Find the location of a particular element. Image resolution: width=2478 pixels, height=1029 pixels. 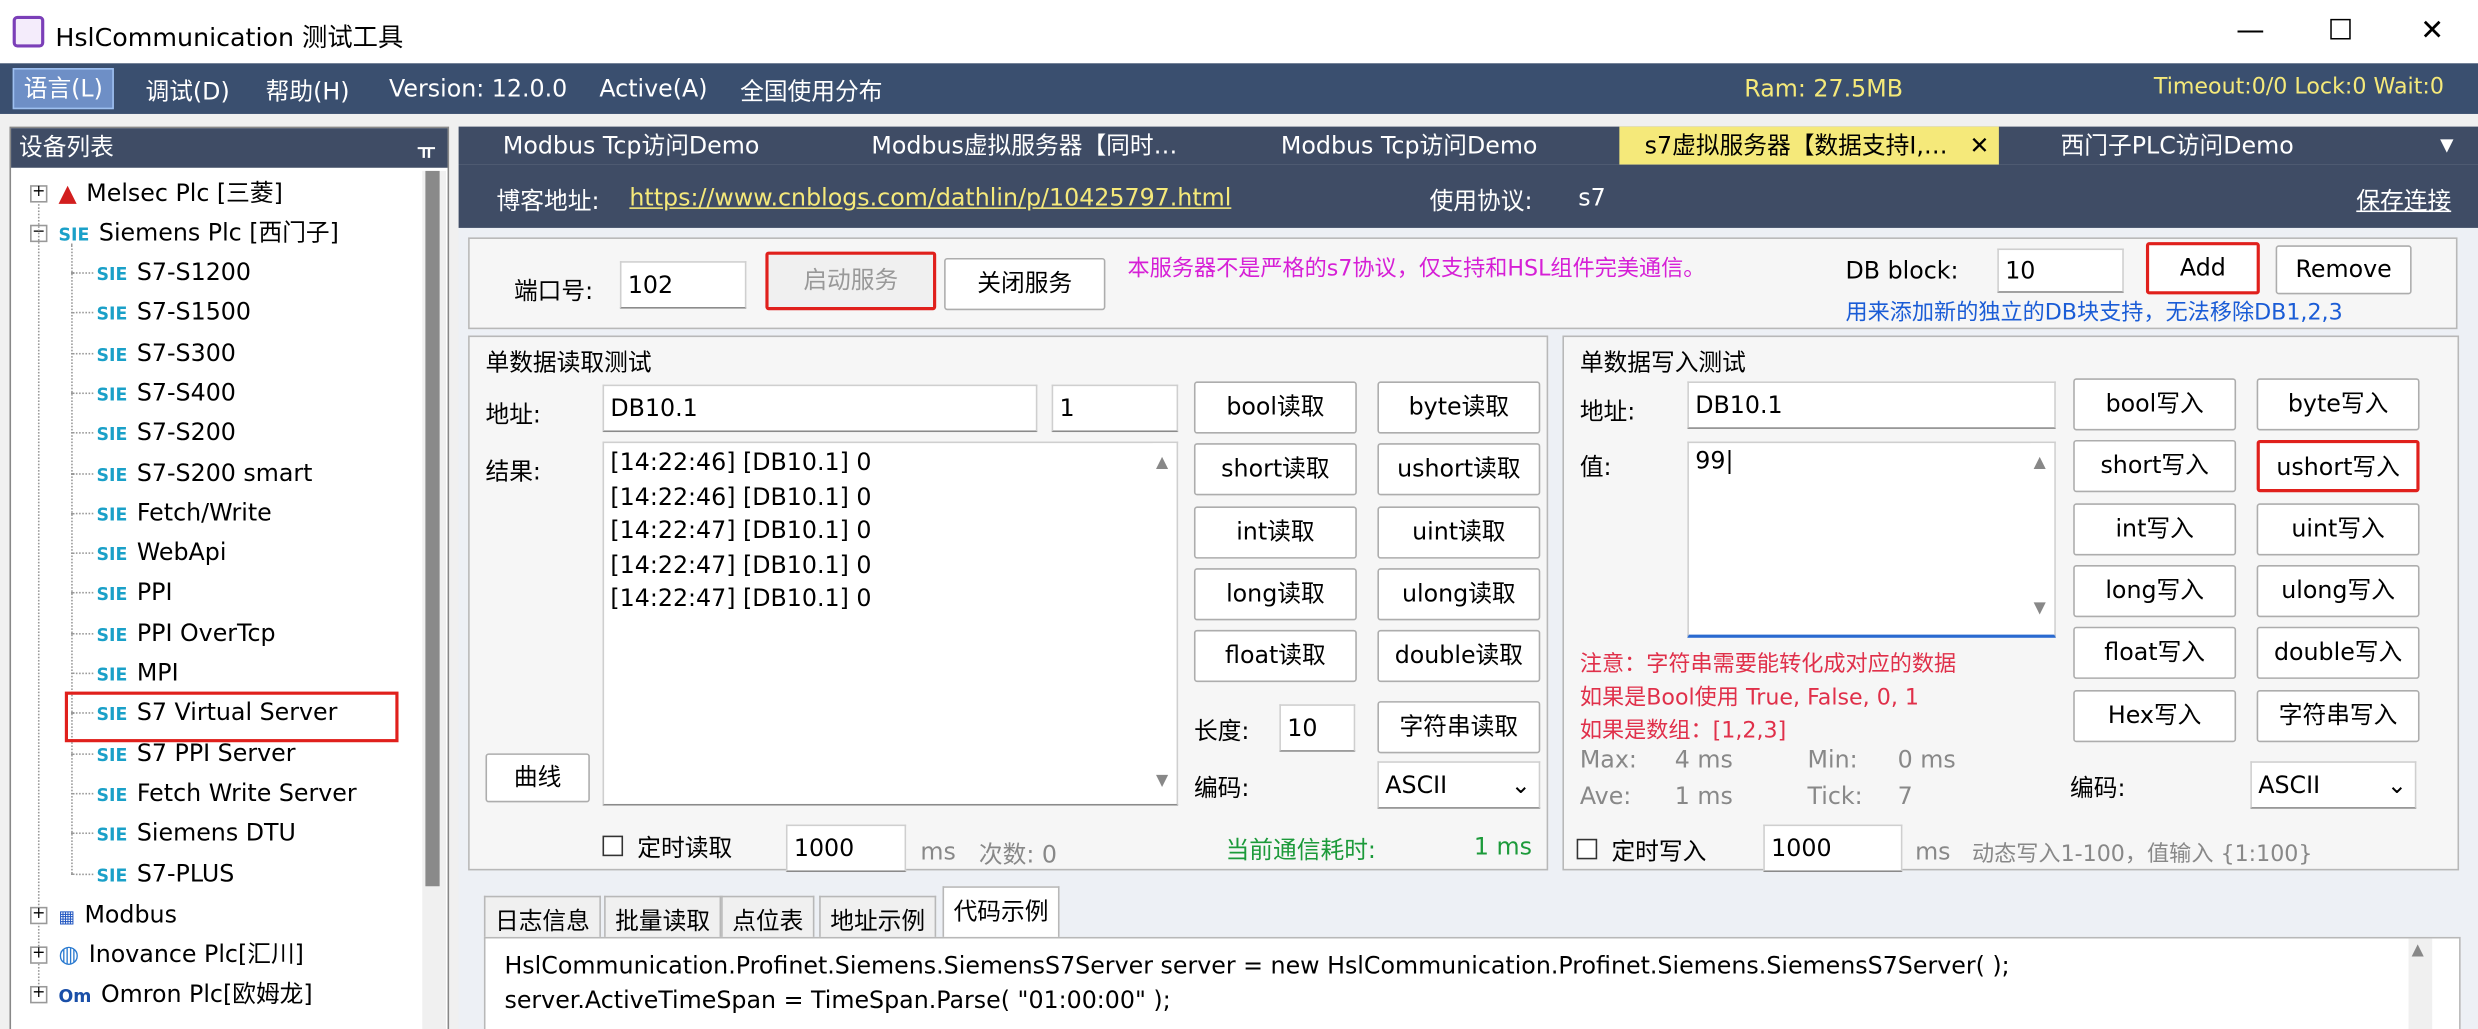

write-address-input: DB10.1 is located at coordinates (1871, 405).